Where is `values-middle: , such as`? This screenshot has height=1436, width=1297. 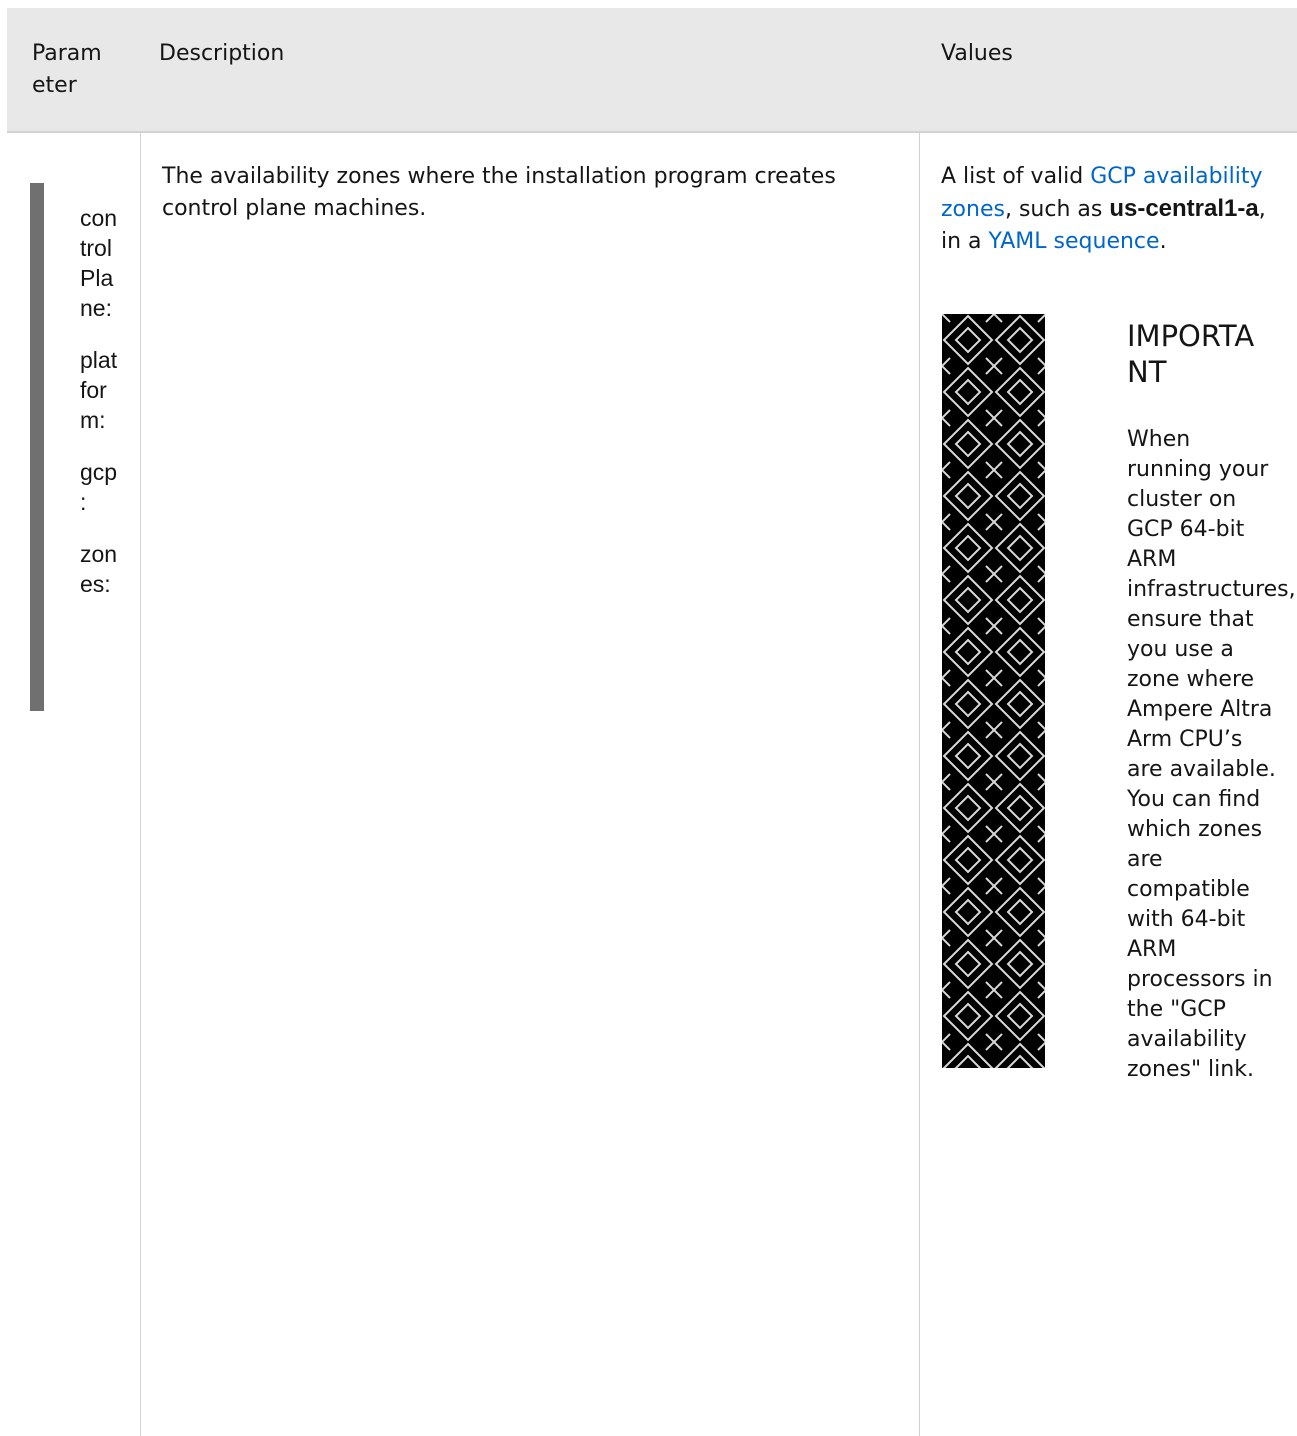 values-middle: , such as is located at coordinates (1057, 209).